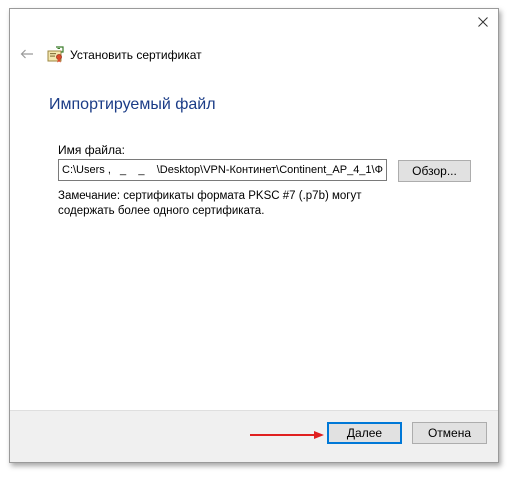 The image size is (515, 477). I want to click on wizard-footer: Далее Отмена, so click(254, 436).